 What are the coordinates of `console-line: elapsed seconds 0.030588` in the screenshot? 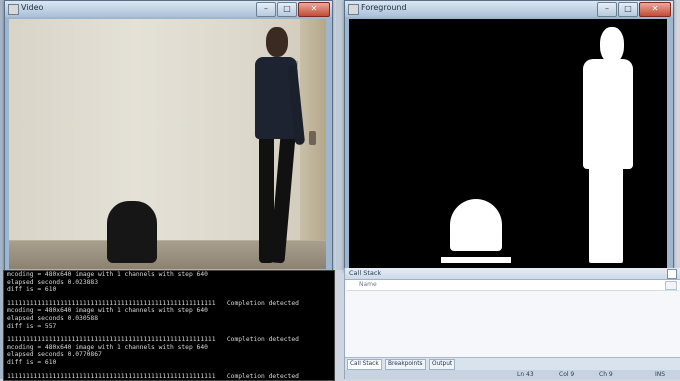 It's located at (52, 318).